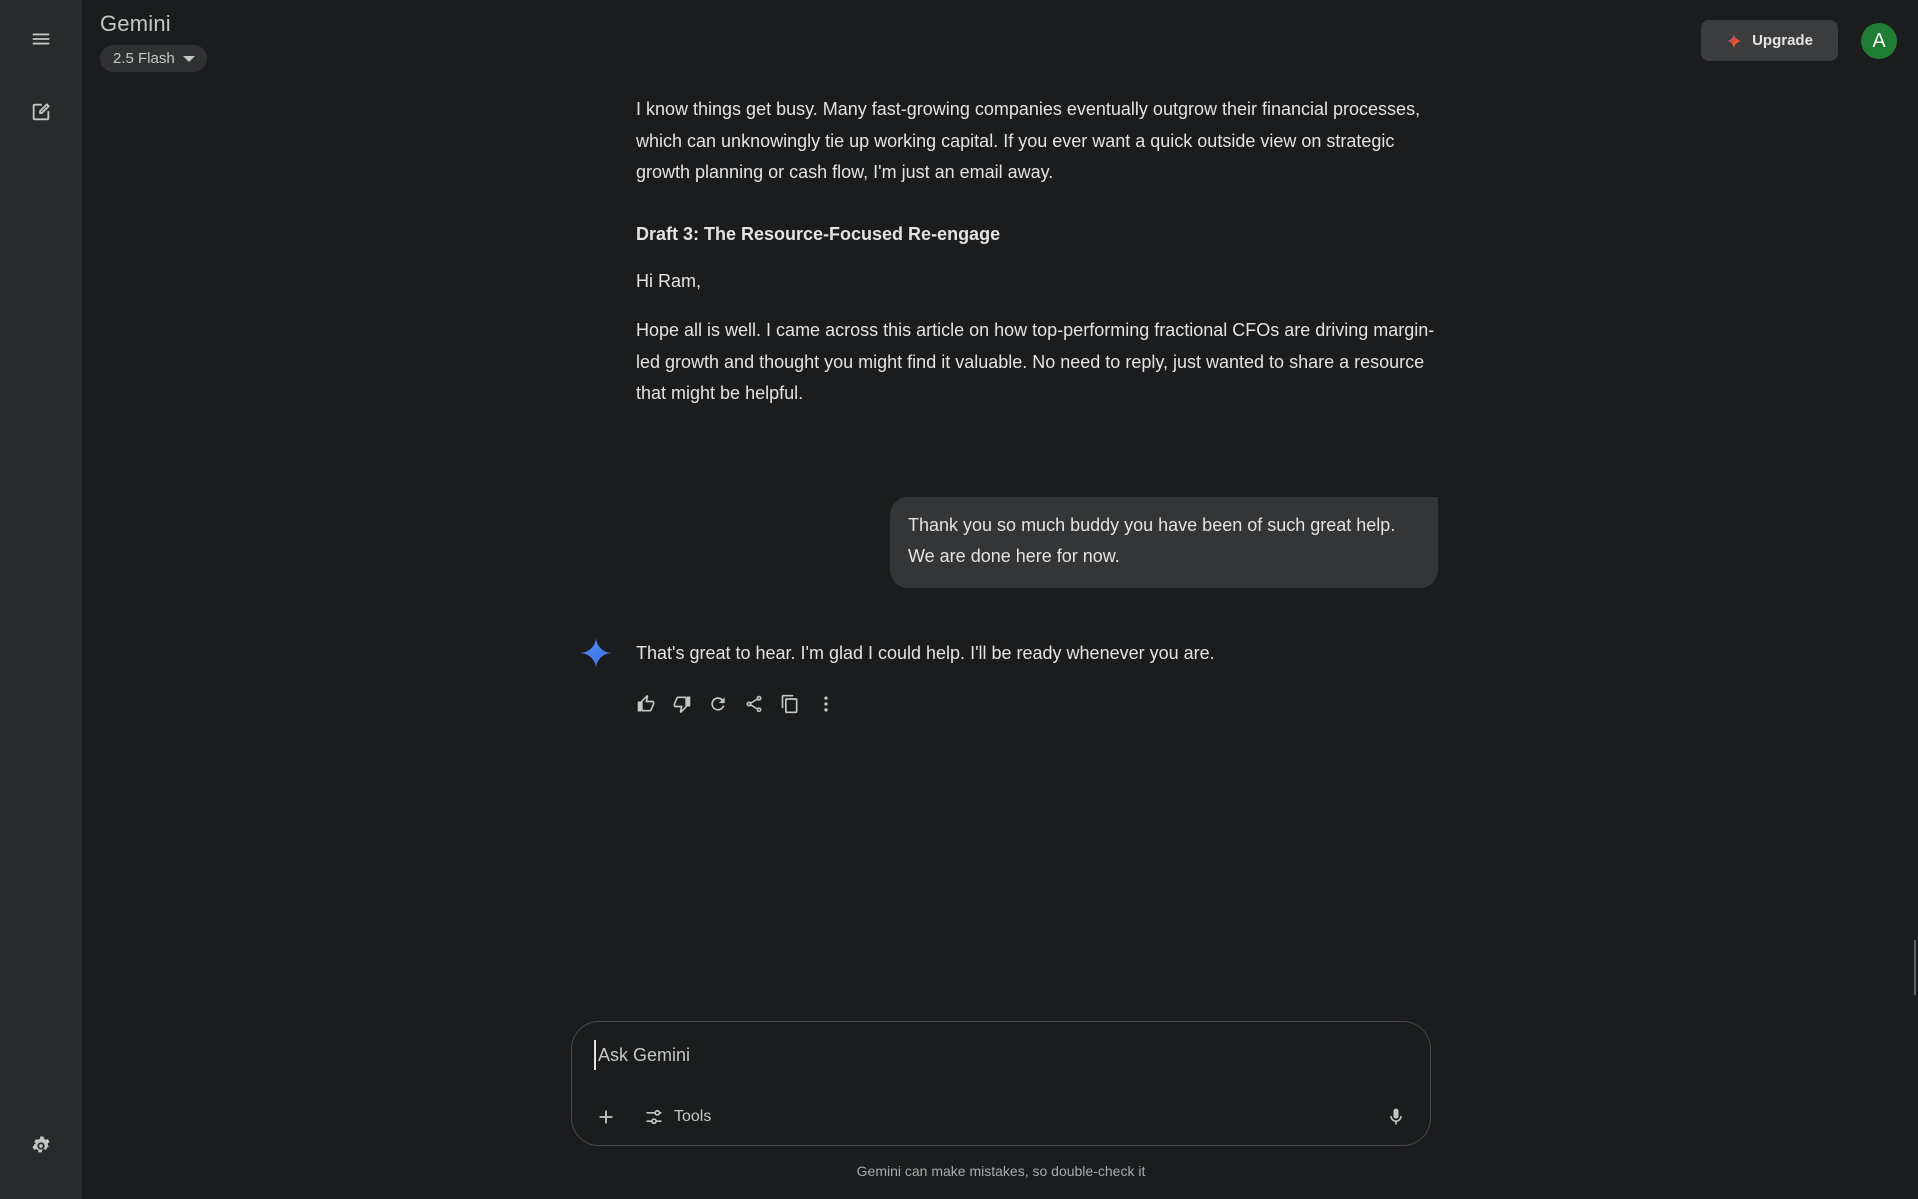 Image resolution: width=1918 pixels, height=1199 pixels. I want to click on draft-heading: Draft 3: The Resource-Focused Re-engage, so click(818, 234).